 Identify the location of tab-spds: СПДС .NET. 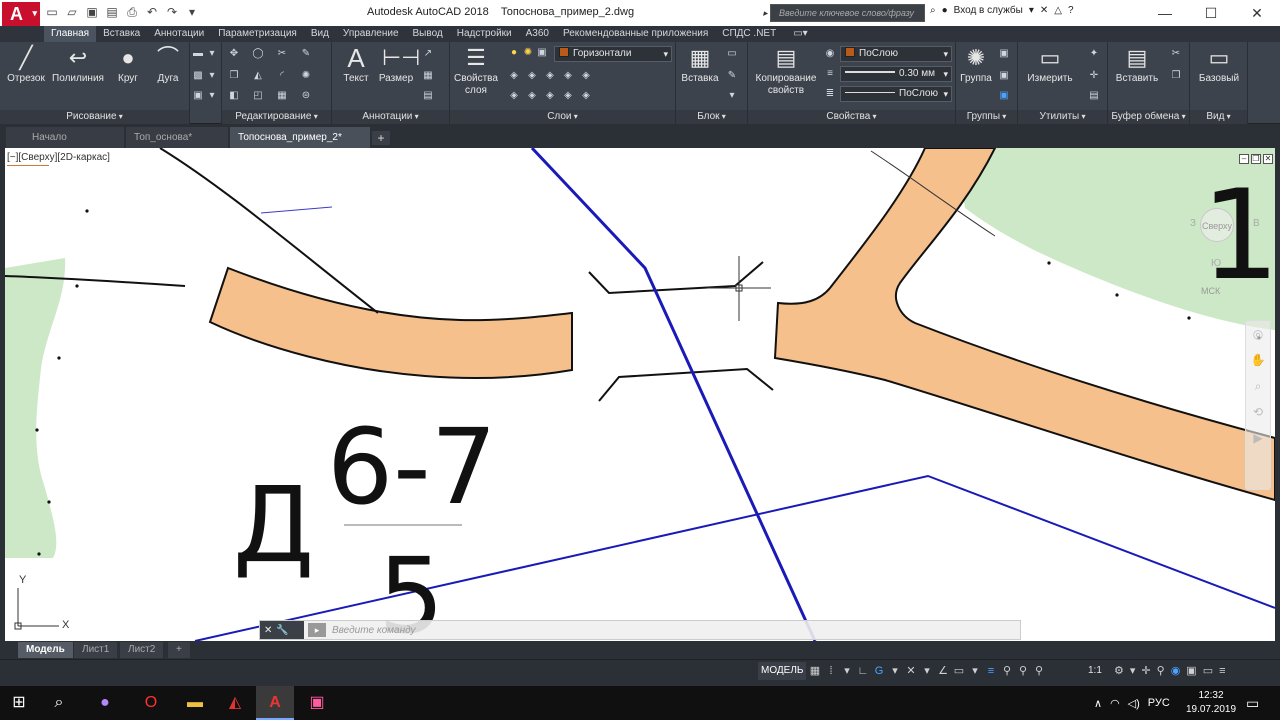
(749, 34).